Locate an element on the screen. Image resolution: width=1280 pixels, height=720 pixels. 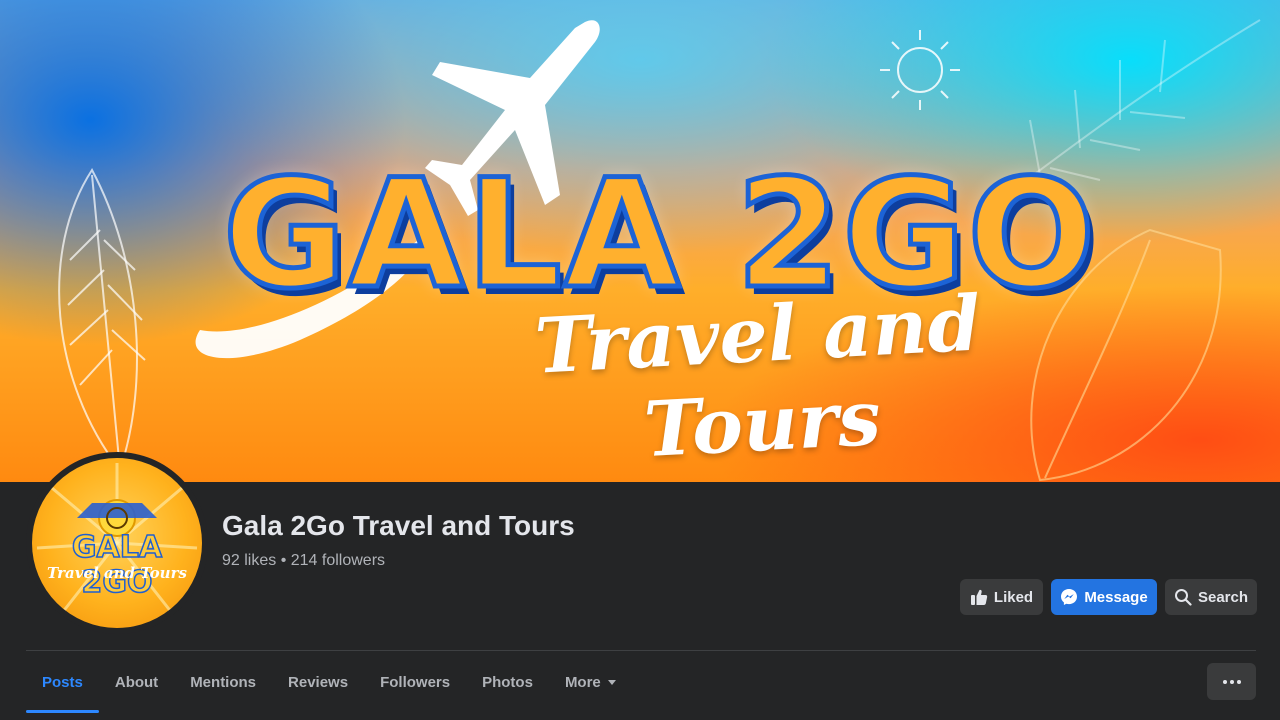
page-stats: 92 likes • 214 followers is located at coordinates (303, 561).